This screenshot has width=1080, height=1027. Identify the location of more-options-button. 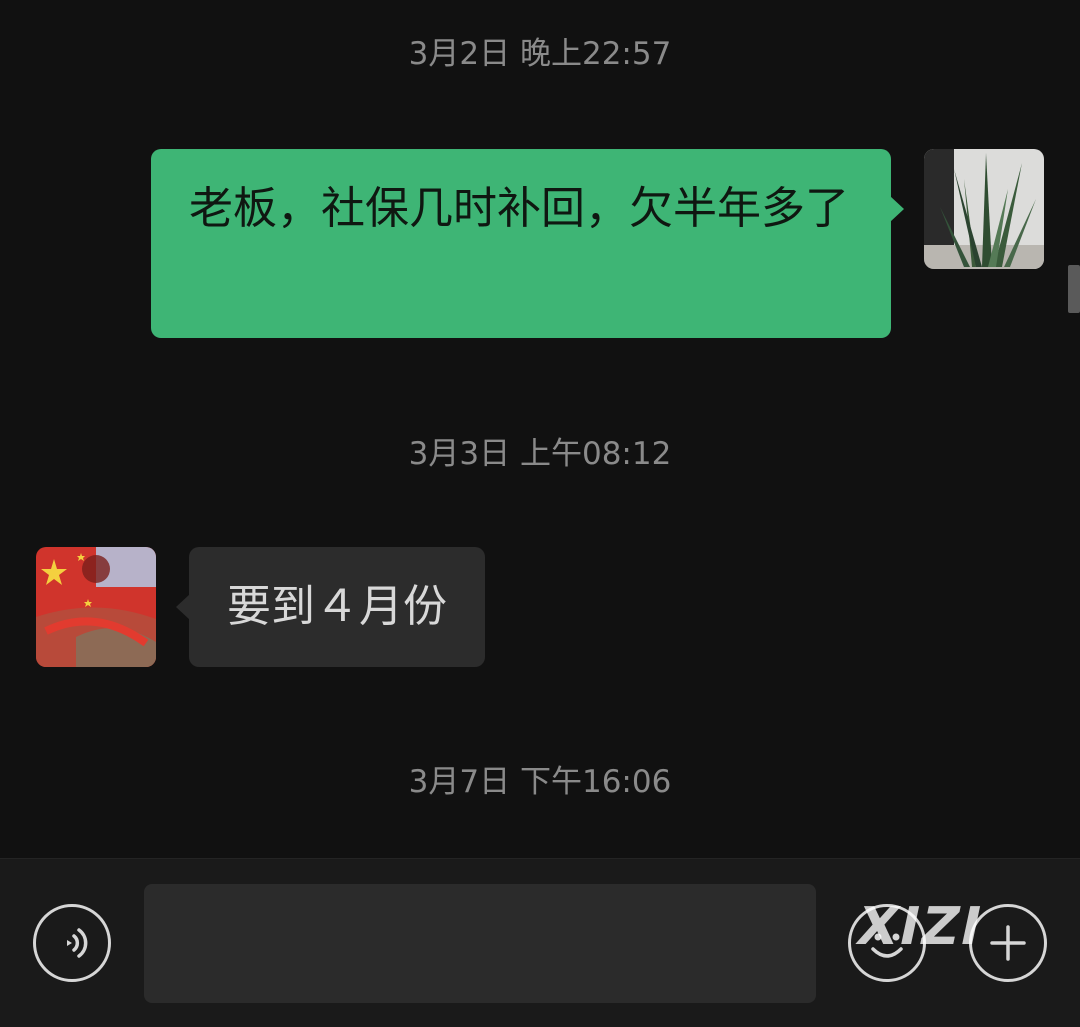
(1008, 943).